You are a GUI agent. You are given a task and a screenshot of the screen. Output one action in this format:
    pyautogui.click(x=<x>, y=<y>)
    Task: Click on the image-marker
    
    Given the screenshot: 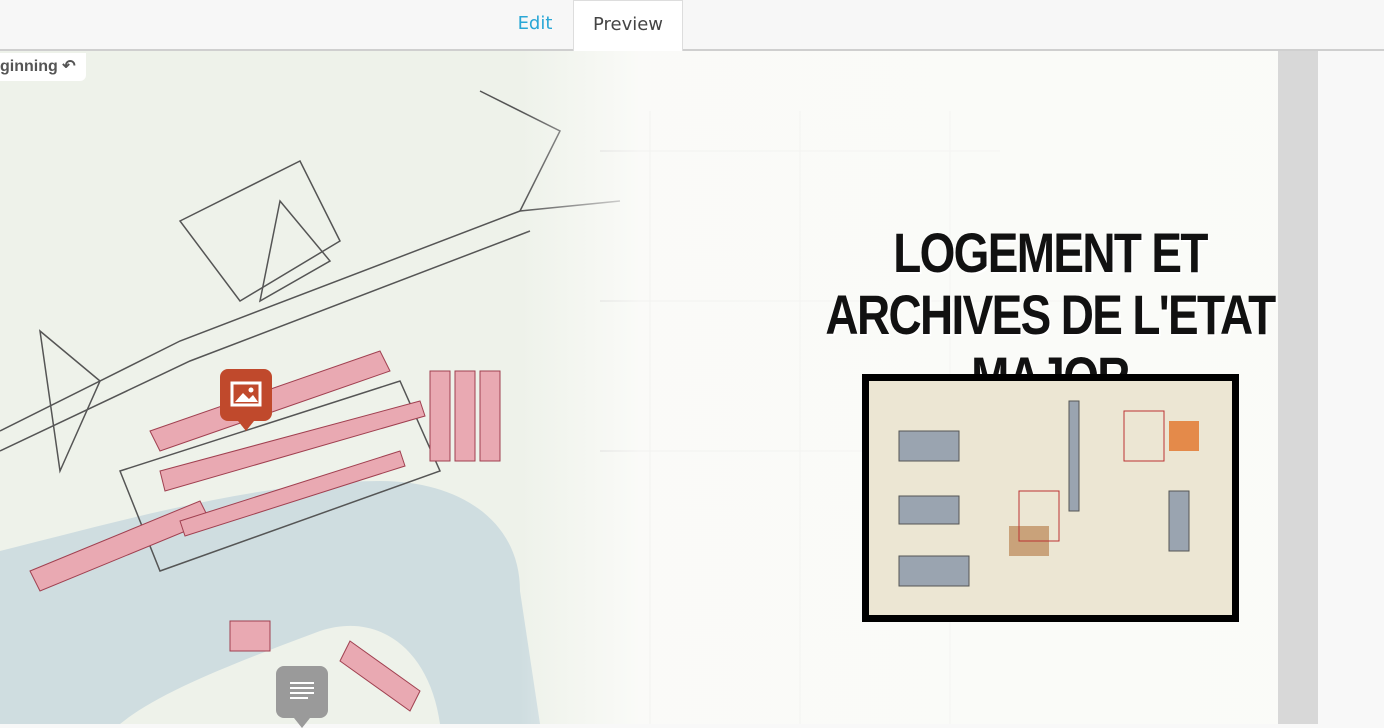 What is the action you would take?
    pyautogui.click(x=246, y=400)
    